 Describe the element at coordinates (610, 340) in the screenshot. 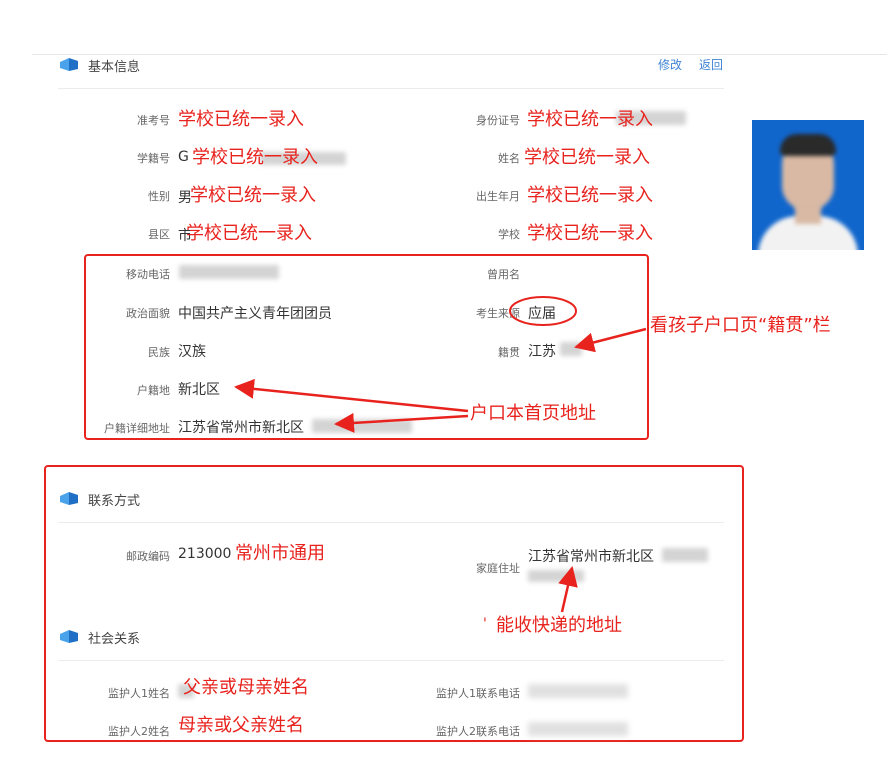

I see `native-arrow` at that location.